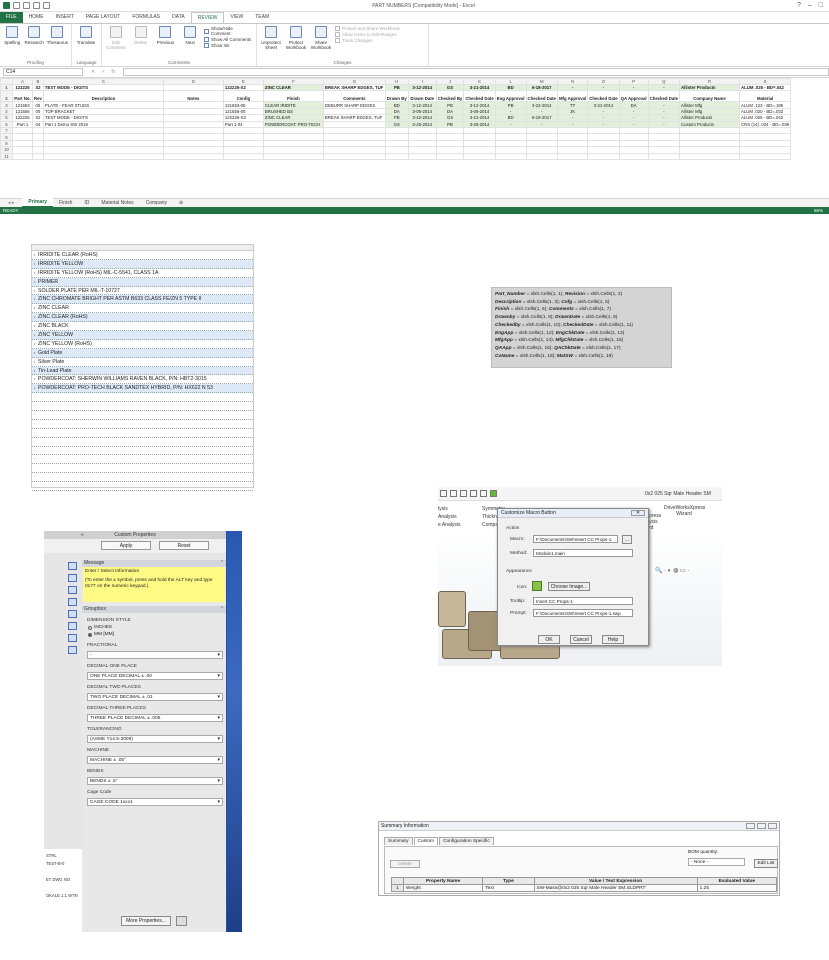 This screenshot has width=829, height=960. What do you see at coordinates (672, 570) in the screenshot?
I see `view-toolbar-icons: 🔍 · ◐ ◍ ▭ ·` at bounding box center [672, 570].